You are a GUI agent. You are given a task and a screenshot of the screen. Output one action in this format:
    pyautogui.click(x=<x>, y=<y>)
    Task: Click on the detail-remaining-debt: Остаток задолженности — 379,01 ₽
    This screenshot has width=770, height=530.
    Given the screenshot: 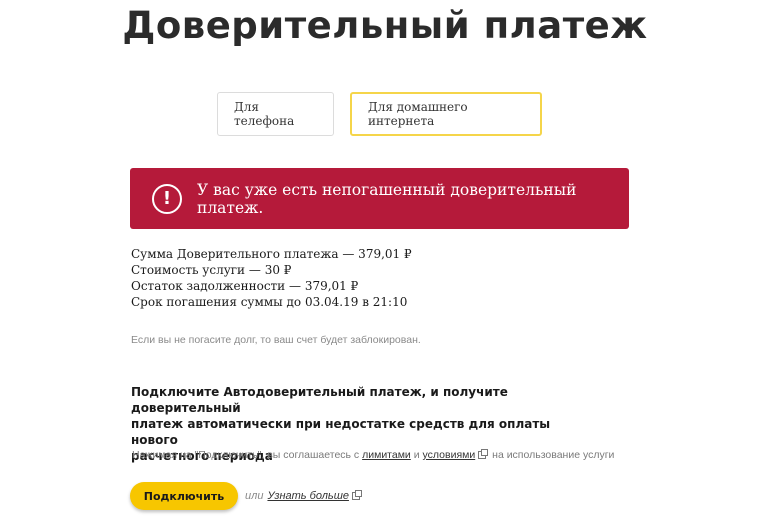 What is the action you would take?
    pyautogui.click(x=245, y=286)
    